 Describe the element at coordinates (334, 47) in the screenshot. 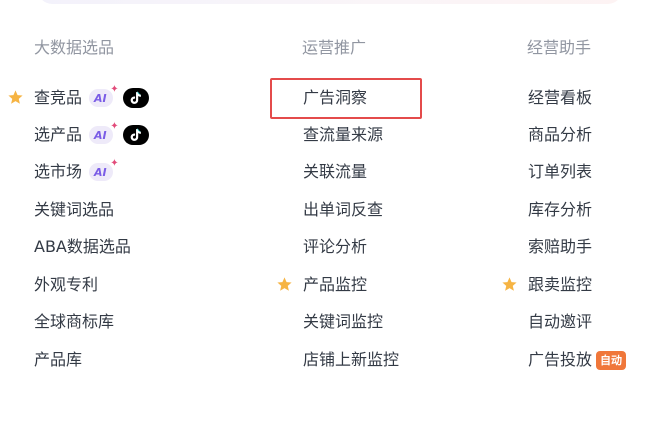

I see `column-heading: 运营推广` at that location.